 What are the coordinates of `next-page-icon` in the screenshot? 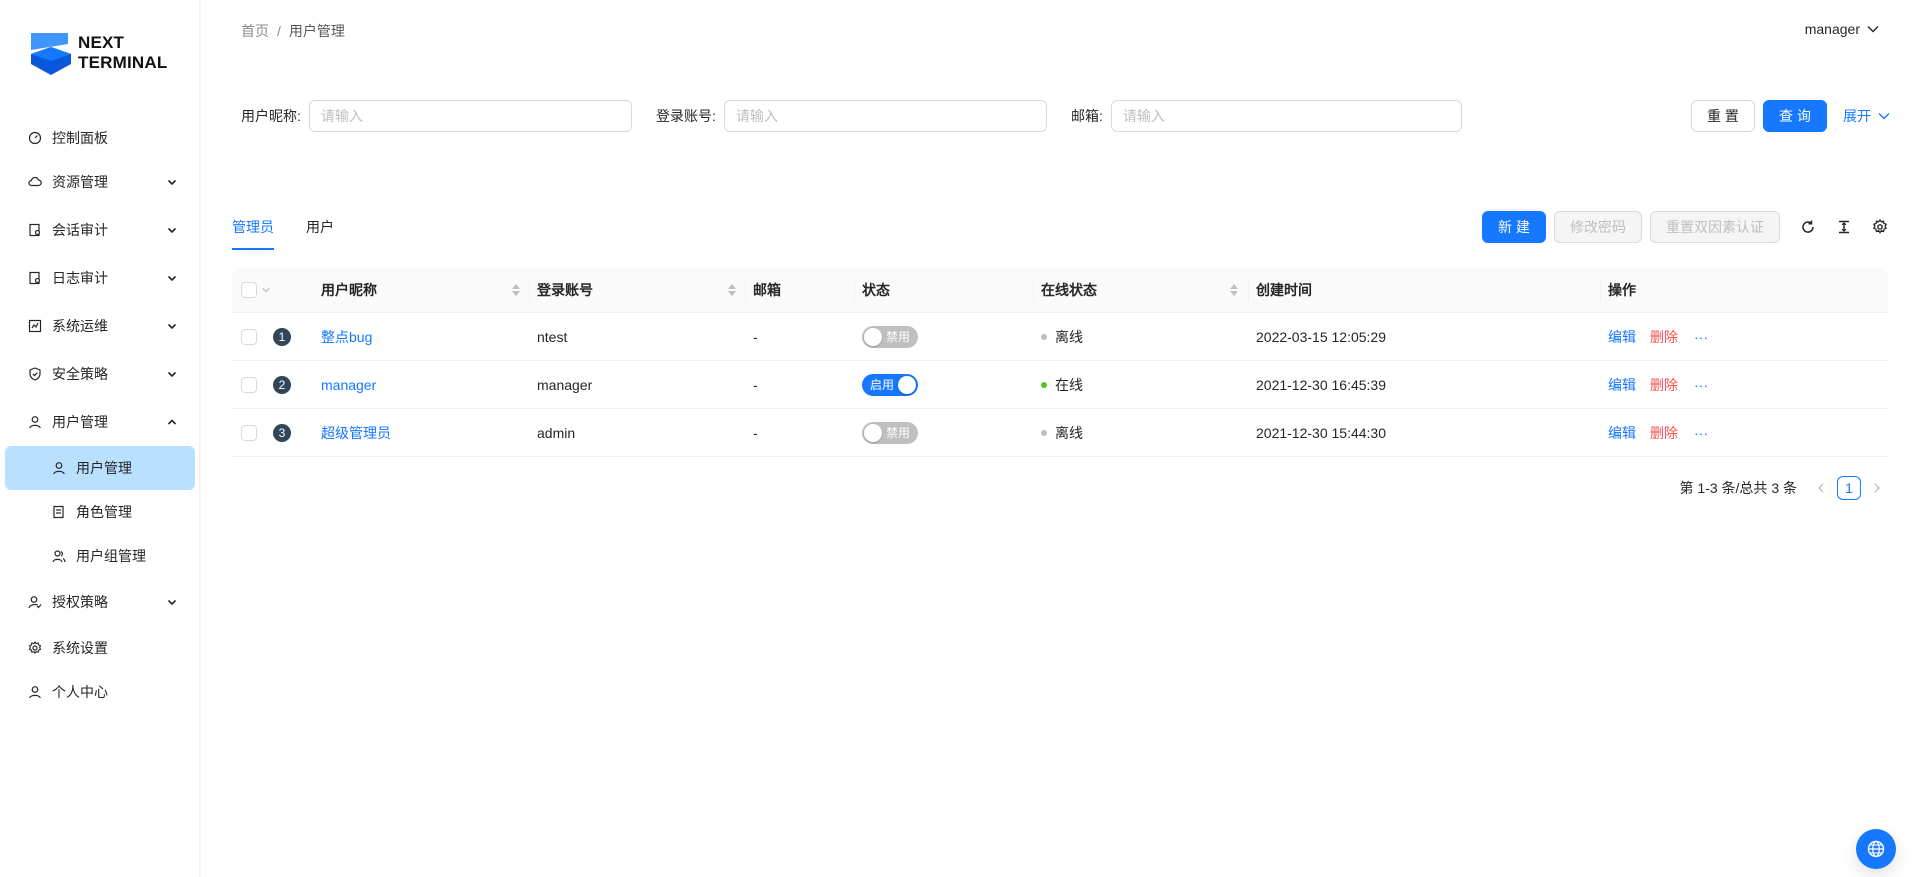 It's located at (1877, 488).